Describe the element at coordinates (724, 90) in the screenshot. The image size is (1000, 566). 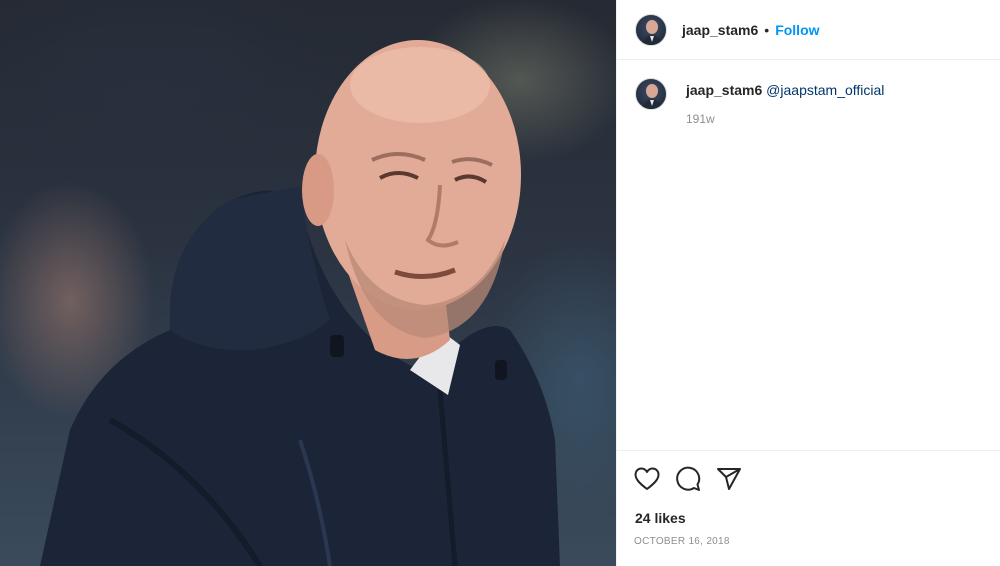
I see `caption-username: jaap_stam6` at that location.